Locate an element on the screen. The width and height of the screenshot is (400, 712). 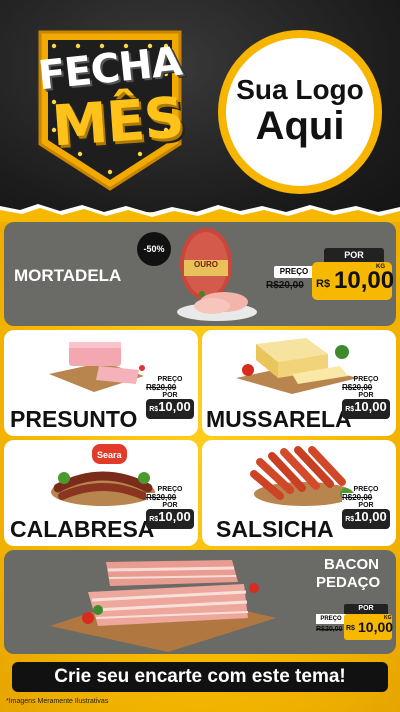
torn-paper-edge is located at coordinates (200, 213).